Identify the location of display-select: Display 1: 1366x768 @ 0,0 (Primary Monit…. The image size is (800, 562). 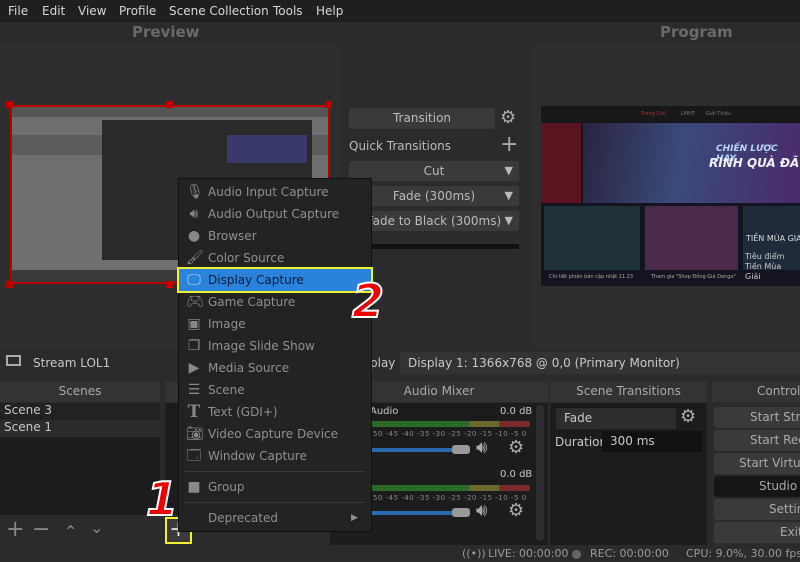
(600, 363).